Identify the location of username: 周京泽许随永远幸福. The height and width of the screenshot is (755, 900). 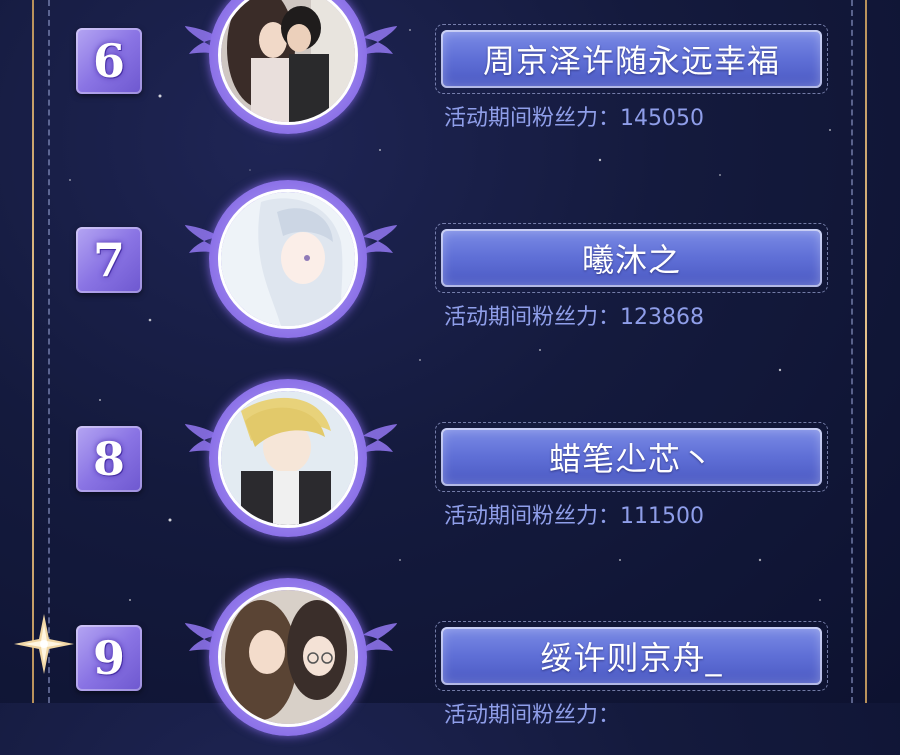
(631, 61).